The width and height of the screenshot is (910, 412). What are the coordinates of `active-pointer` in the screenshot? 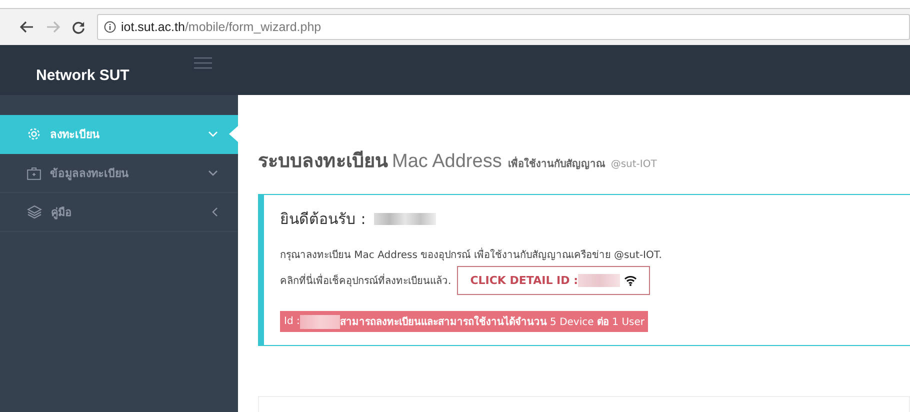 It's located at (233, 134).